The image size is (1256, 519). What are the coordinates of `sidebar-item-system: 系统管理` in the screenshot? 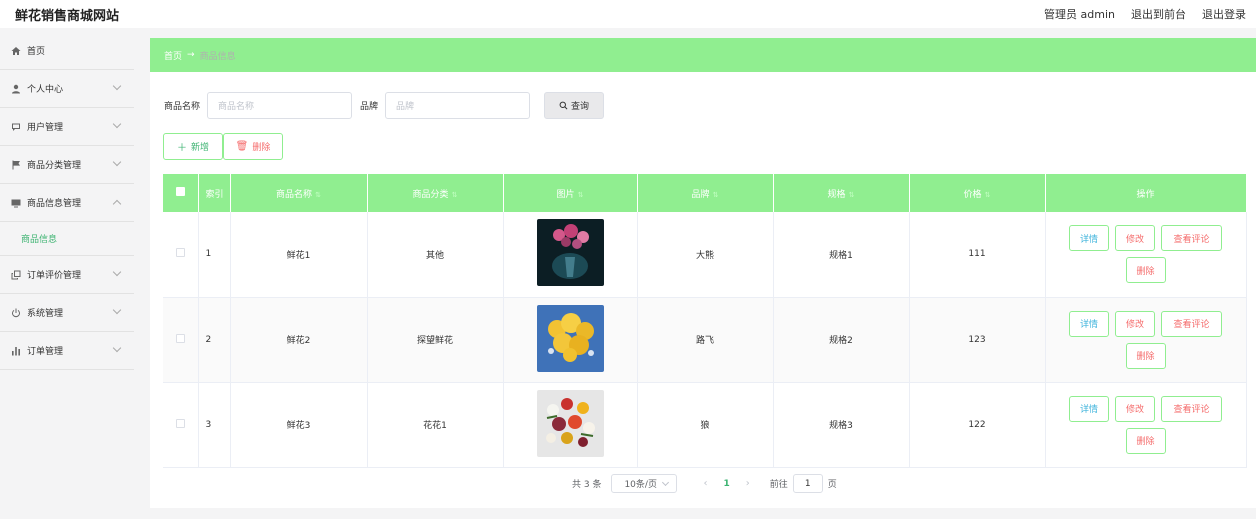 It's located at (67, 313).